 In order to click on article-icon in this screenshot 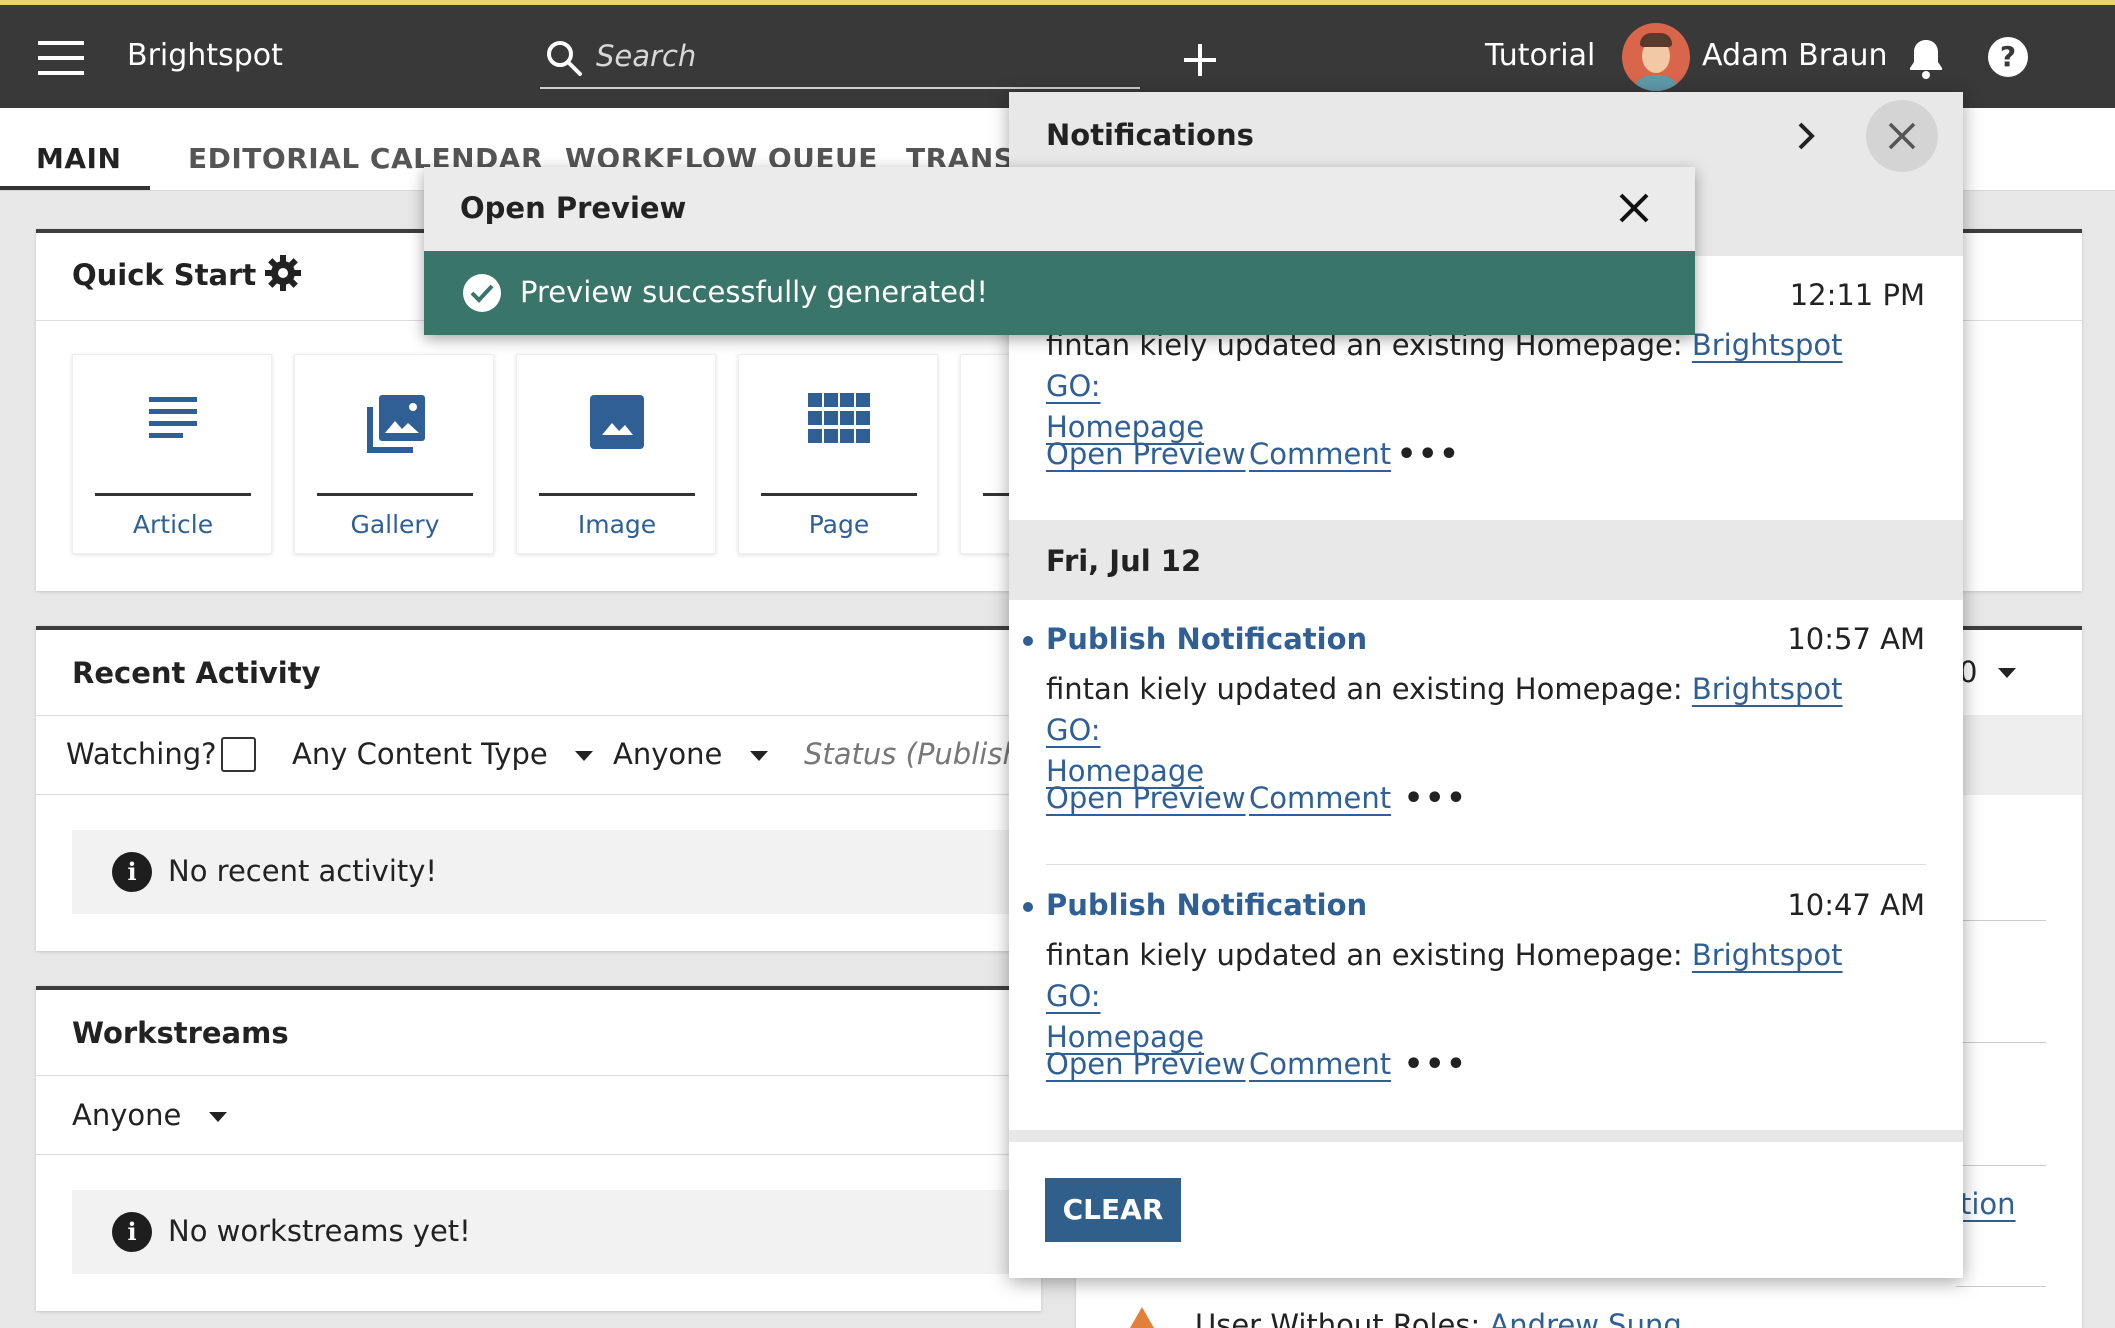, I will do `click(173, 417)`.